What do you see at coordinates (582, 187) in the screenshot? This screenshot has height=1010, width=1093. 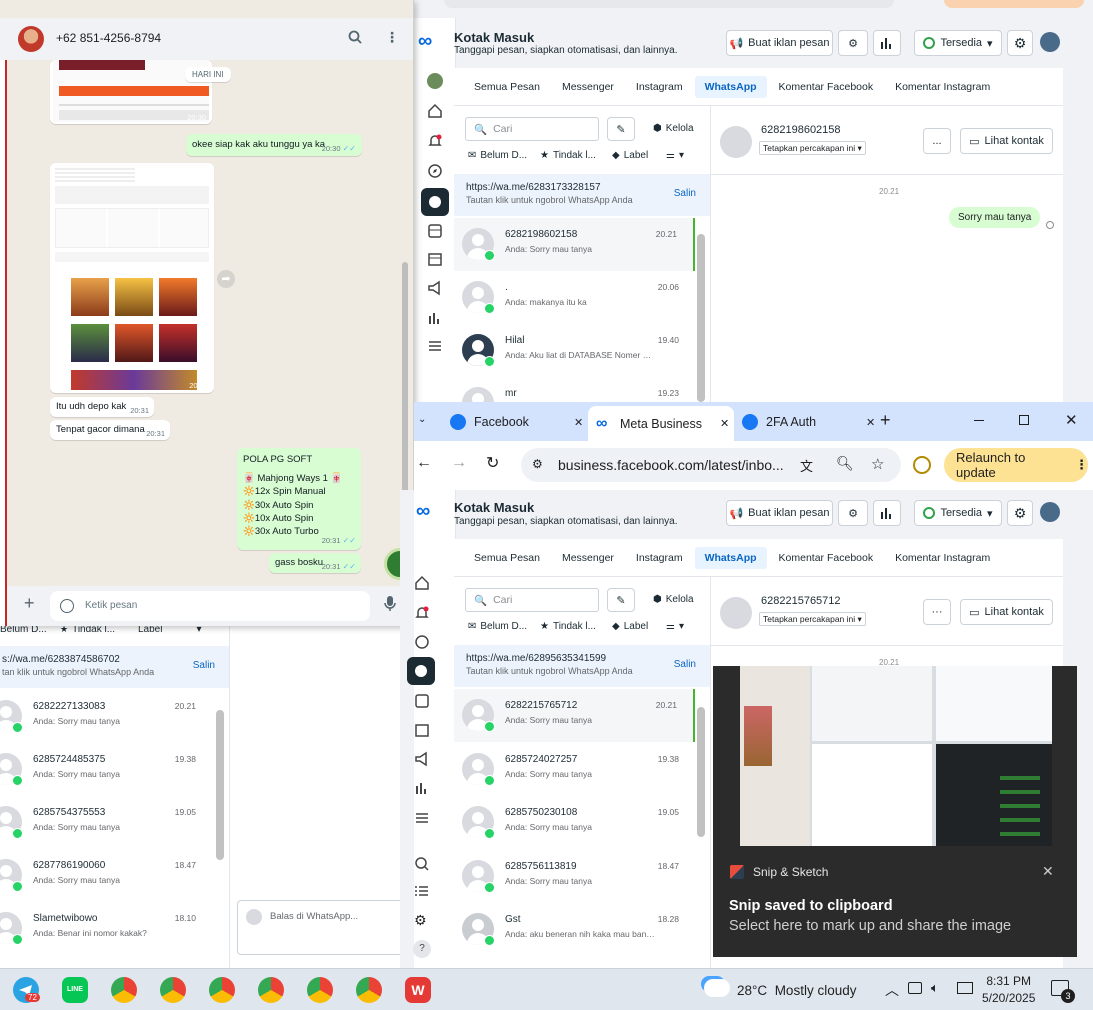 I see `wa-link-url: https://wa.me/6283173328157` at bounding box center [582, 187].